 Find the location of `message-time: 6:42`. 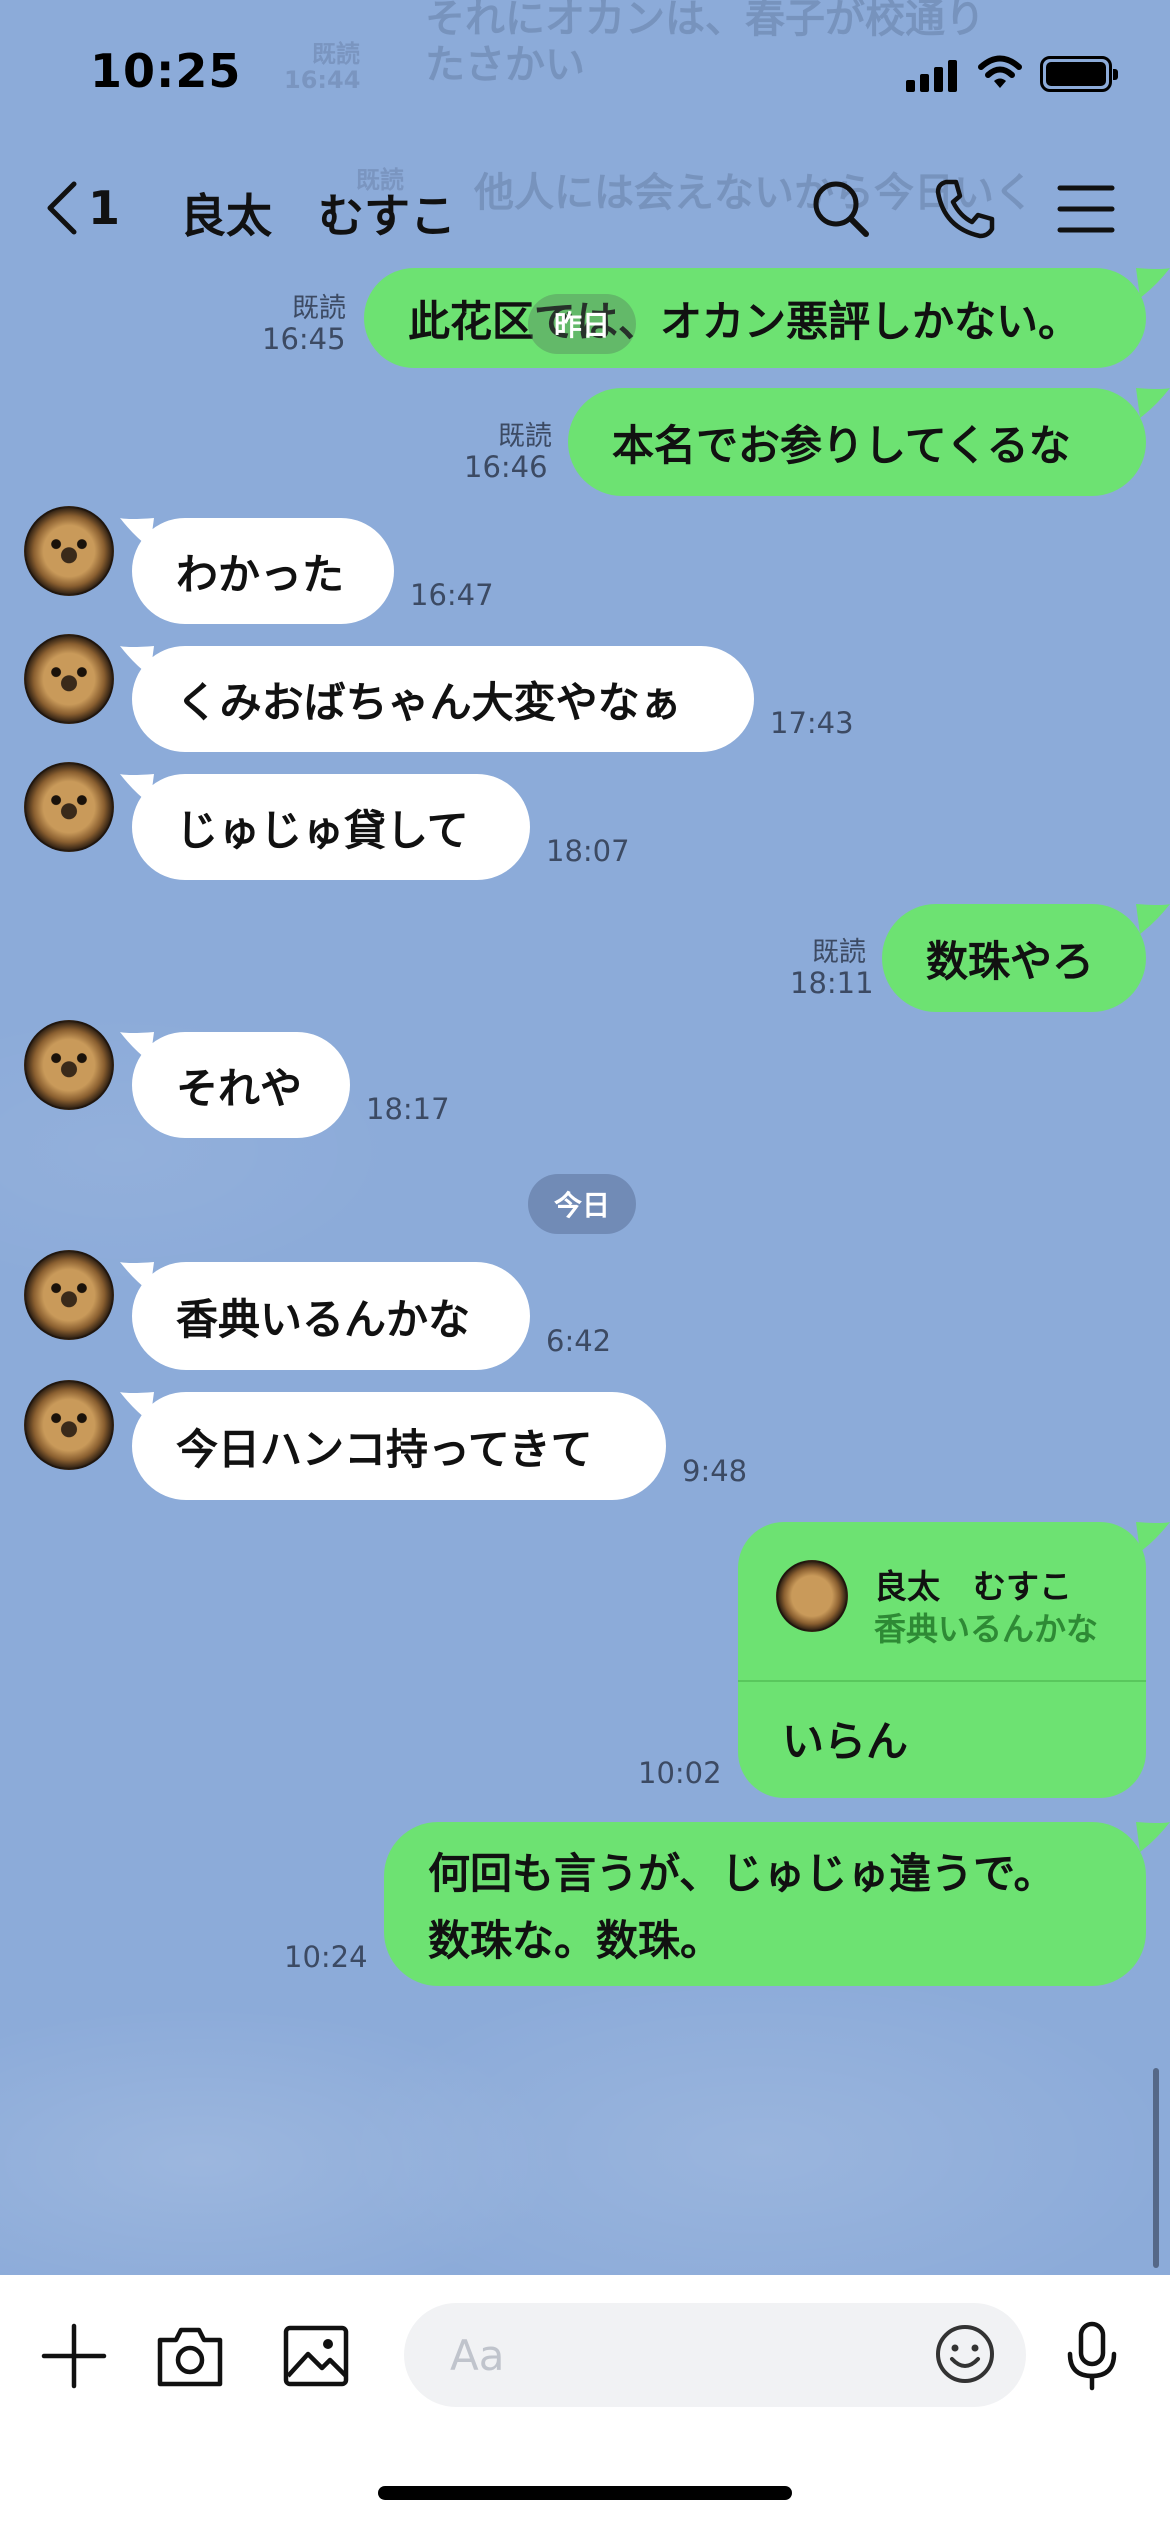

message-time: 6:42 is located at coordinates (579, 1341).